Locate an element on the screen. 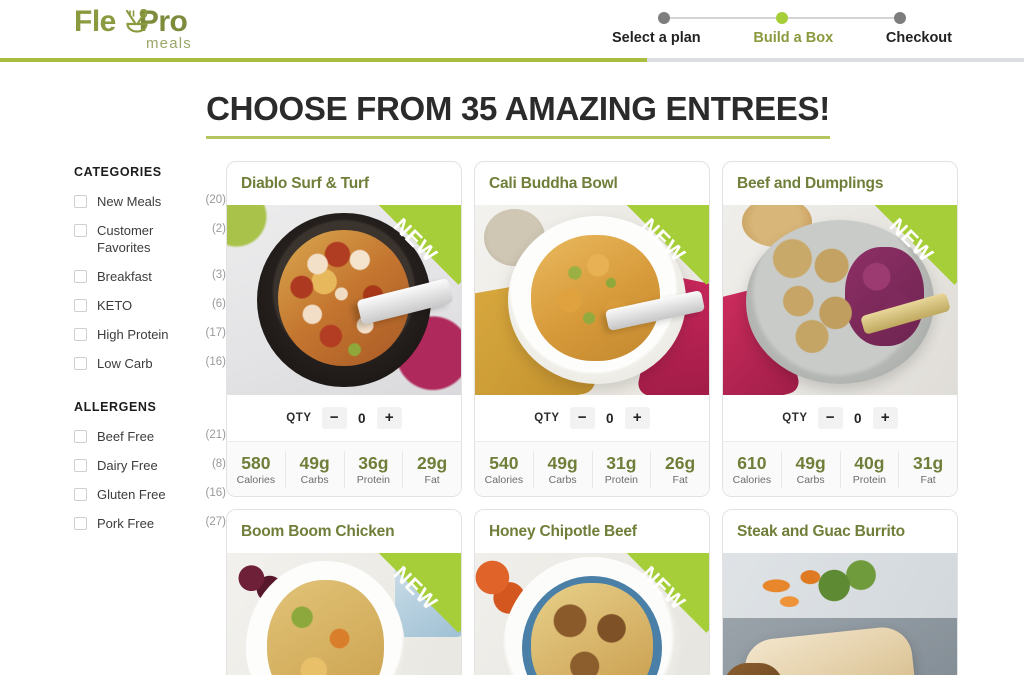  logo-text-flex: Fle is located at coordinates (95, 21).